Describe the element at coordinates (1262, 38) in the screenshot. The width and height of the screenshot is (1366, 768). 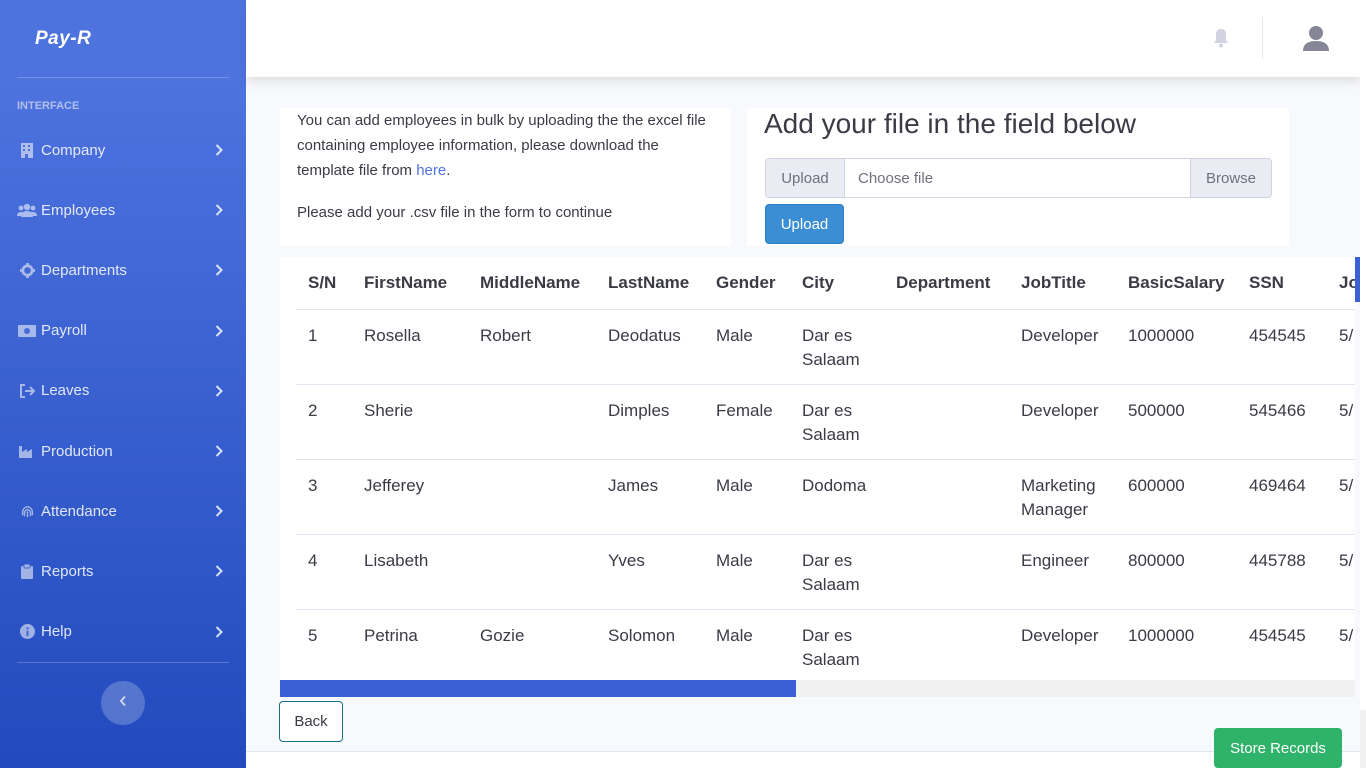
I see `topbar-divider` at that location.